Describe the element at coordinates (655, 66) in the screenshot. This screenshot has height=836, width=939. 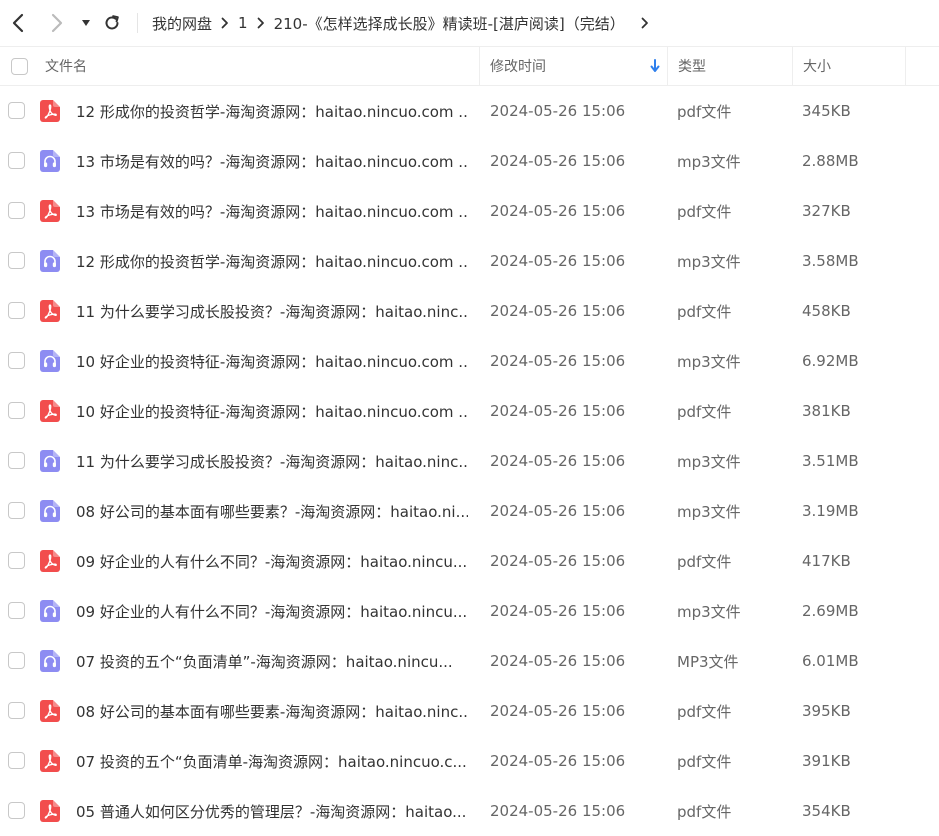
I see `sort-descending-icon` at that location.